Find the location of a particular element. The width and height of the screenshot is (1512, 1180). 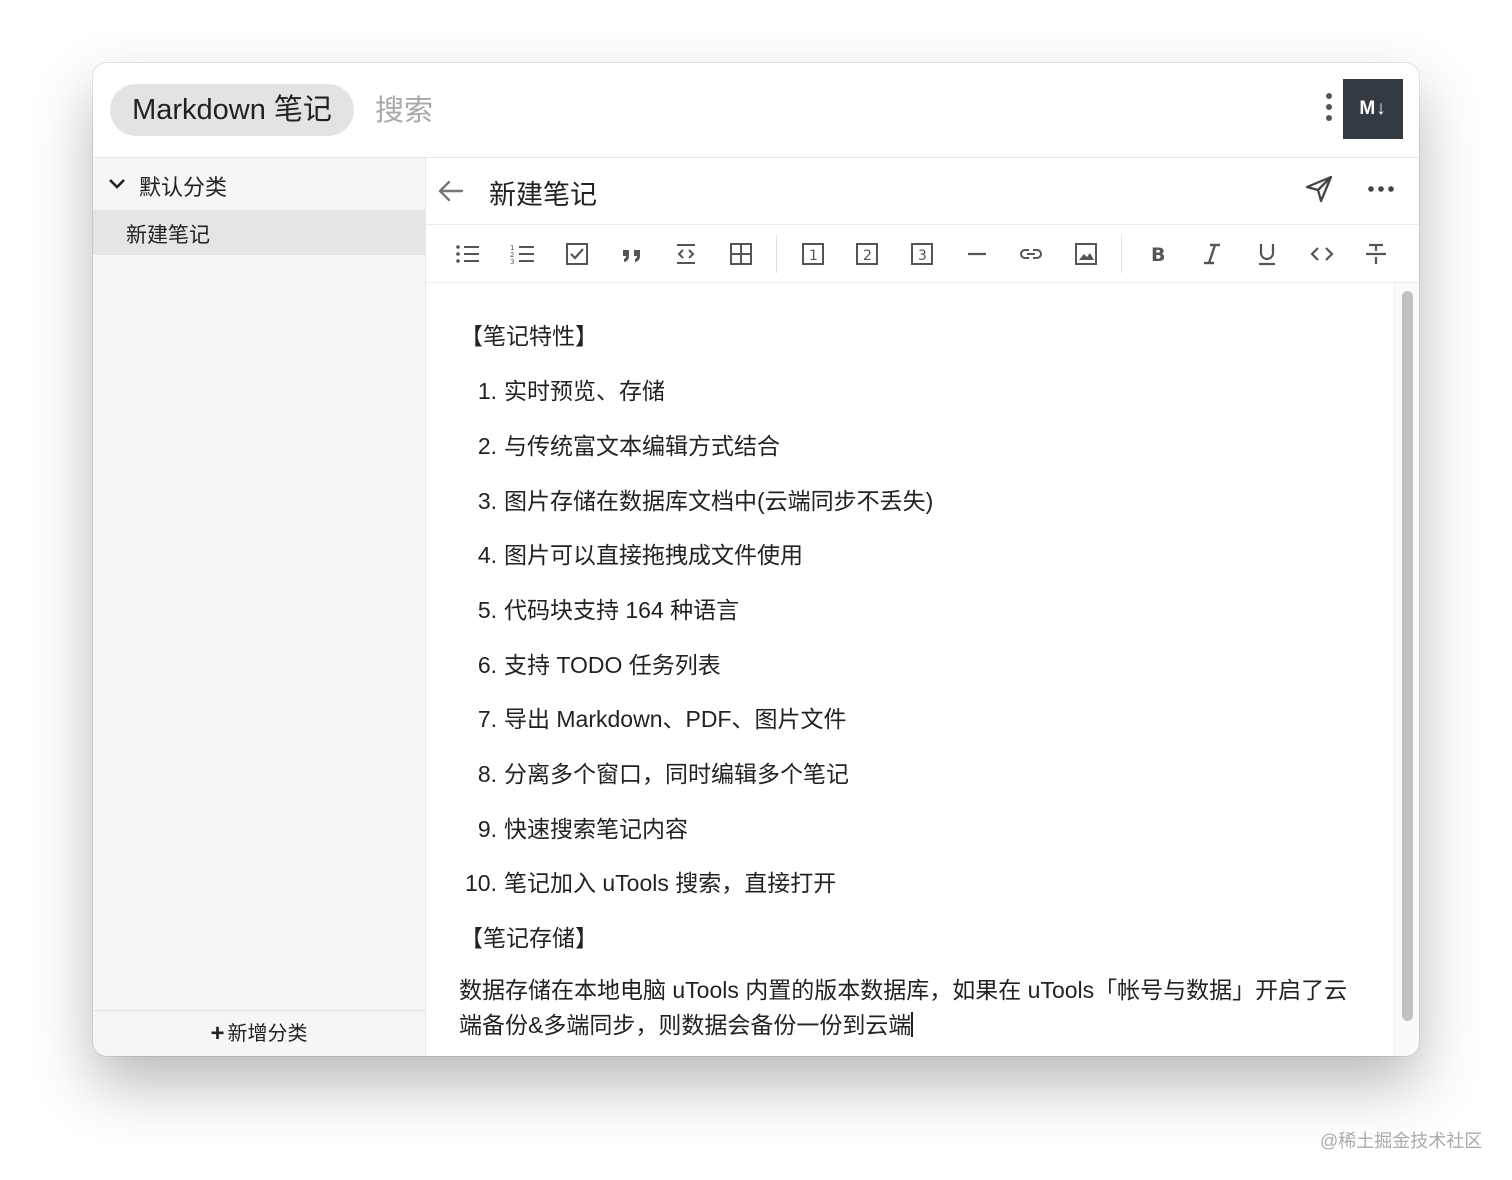

bold-icon: B is located at coordinates (1158, 254).